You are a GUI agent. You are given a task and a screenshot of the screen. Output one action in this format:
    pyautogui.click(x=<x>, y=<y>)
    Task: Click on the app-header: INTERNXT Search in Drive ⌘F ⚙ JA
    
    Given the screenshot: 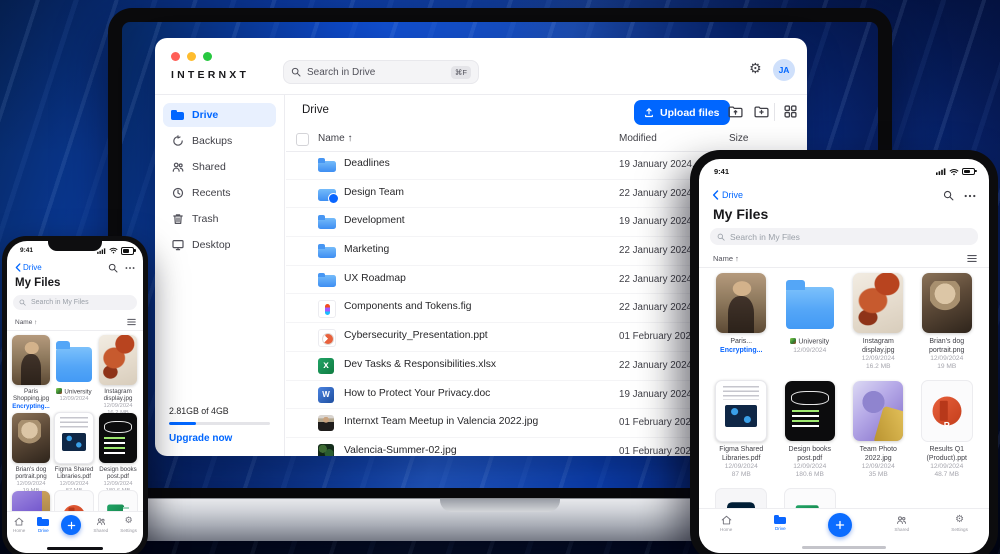 What is the action you would take?
    pyautogui.click(x=481, y=66)
    